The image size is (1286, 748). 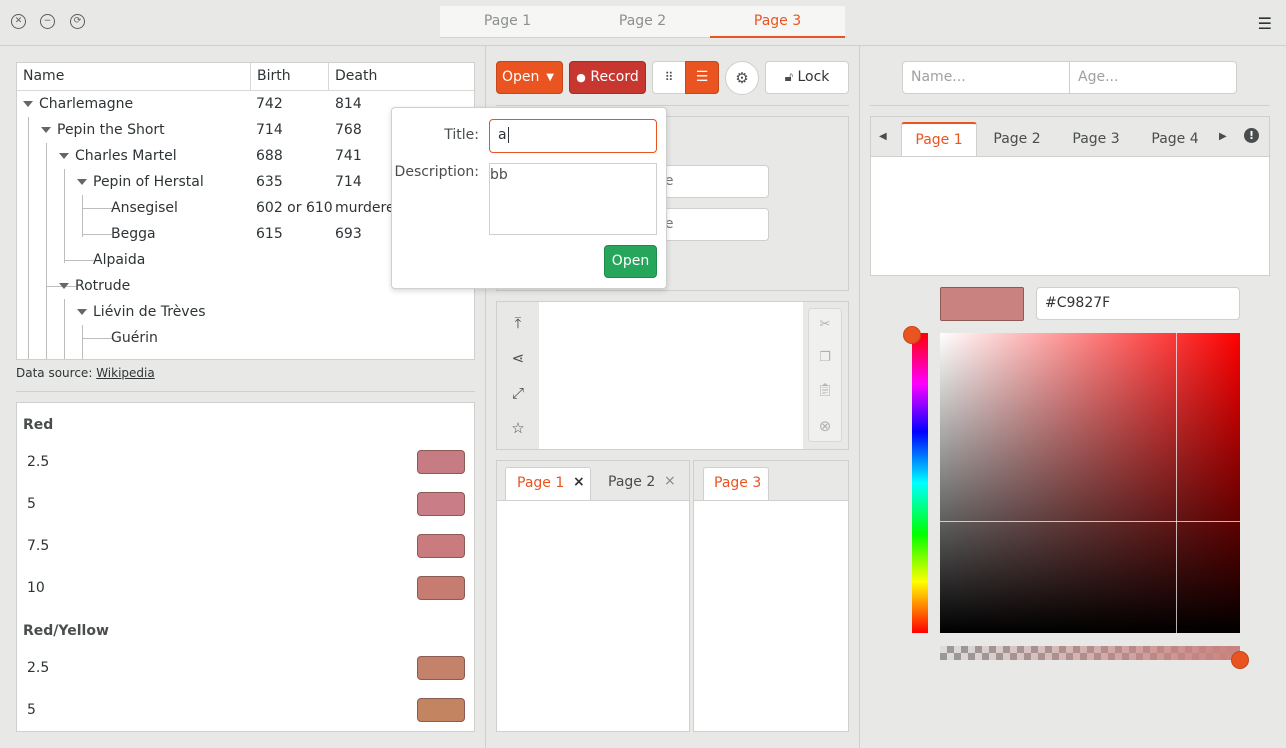 I want to click on close-icon: ✕, so click(x=18, y=21).